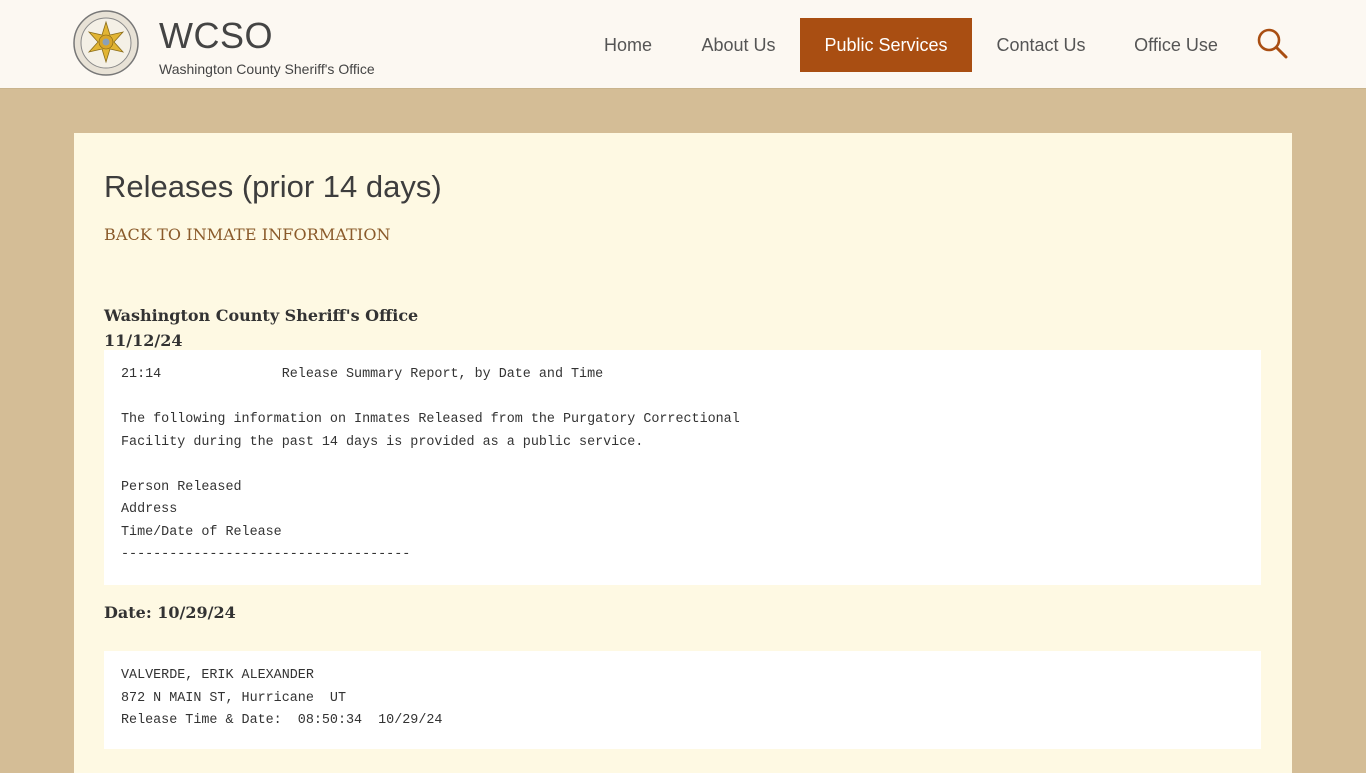  Describe the element at coordinates (267, 69) in the screenshot. I see `site-subtitle: Washington County Sheriff's Office` at that location.